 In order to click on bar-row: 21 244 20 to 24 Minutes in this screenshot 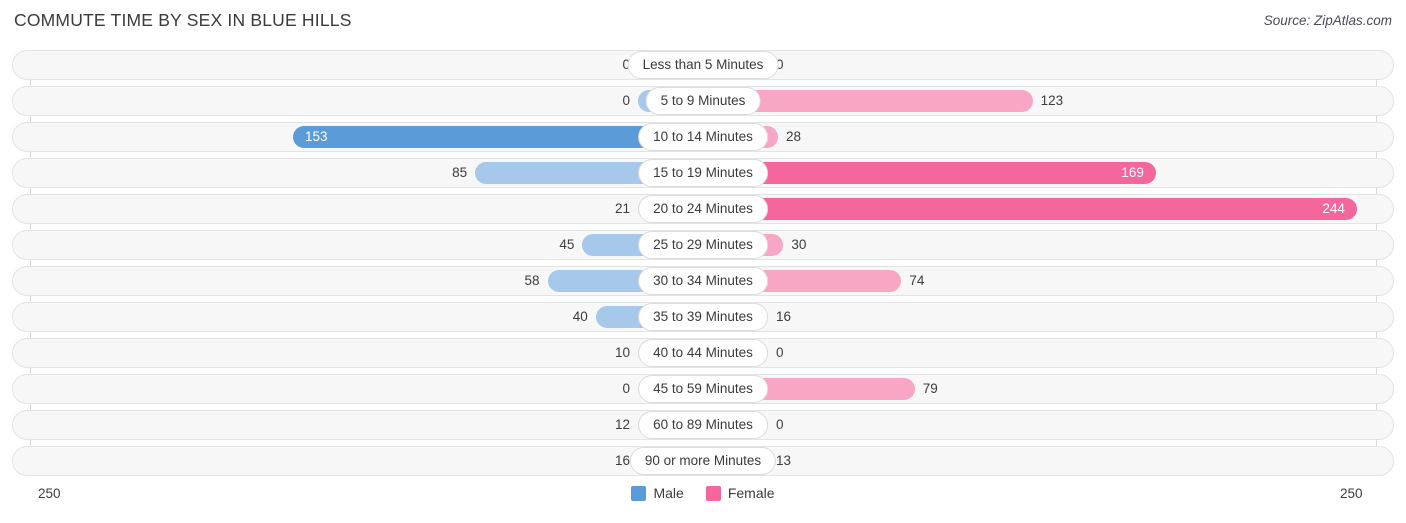, I will do `click(703, 209)`.